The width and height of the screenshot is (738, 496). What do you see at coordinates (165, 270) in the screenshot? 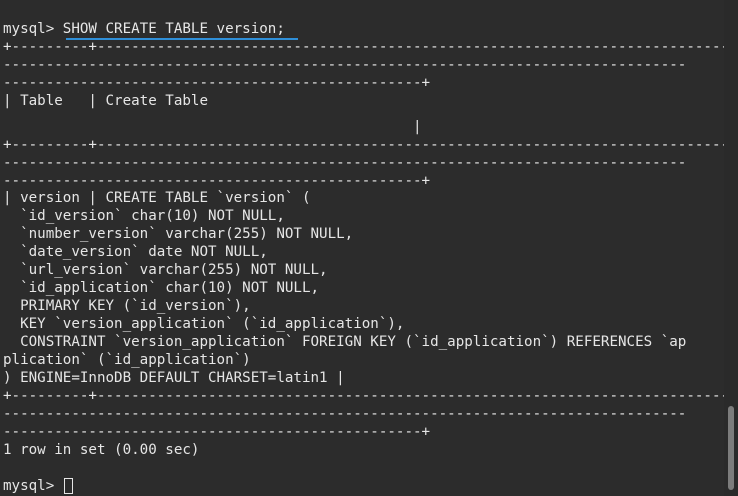
I see `table-row-line: `url_version` varchar(255) NOT NULL,` at bounding box center [165, 270].